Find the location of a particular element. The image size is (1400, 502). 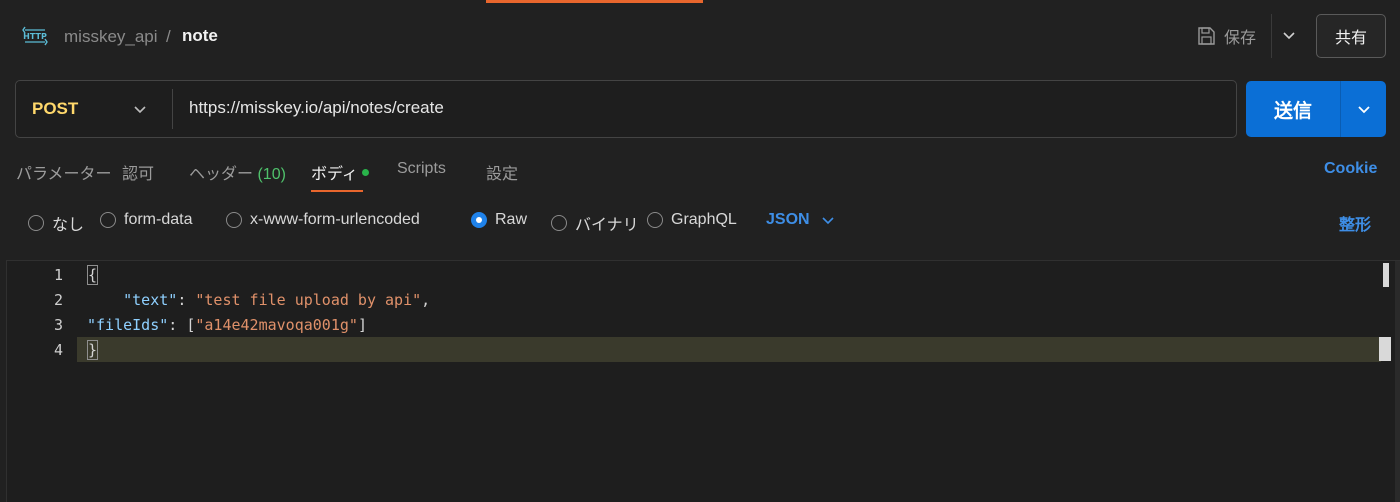

send-options-button is located at coordinates (1363, 109).